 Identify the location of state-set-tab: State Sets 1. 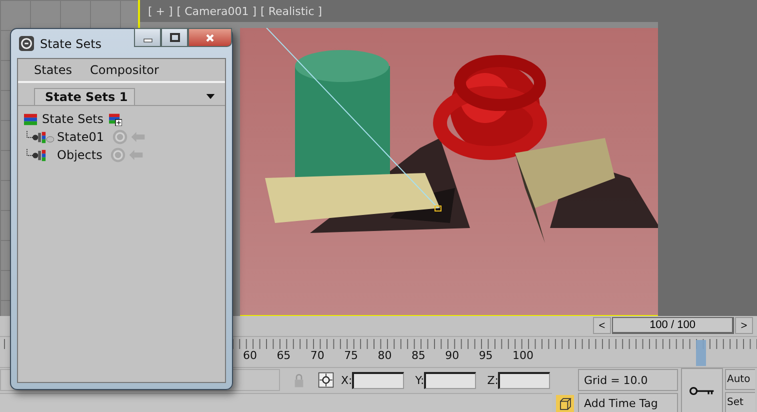
(84, 96).